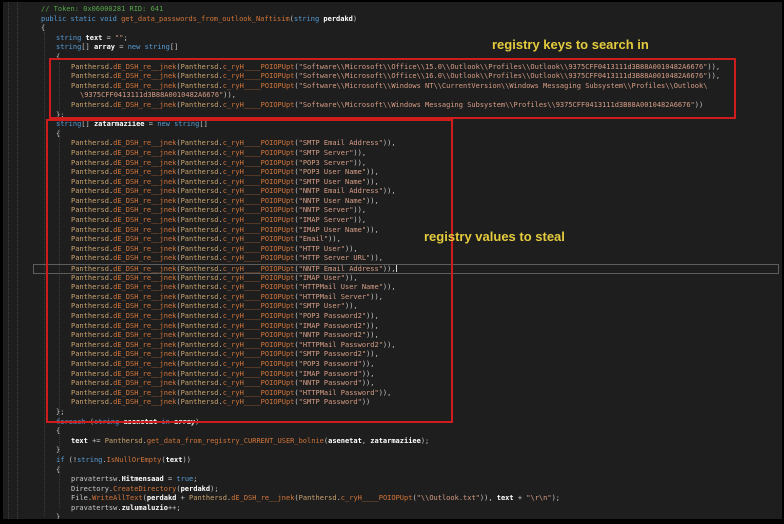 Image resolution: width=784 pixels, height=524 pixels. I want to click on code-token: zatarmaziiee, so click(395, 440).